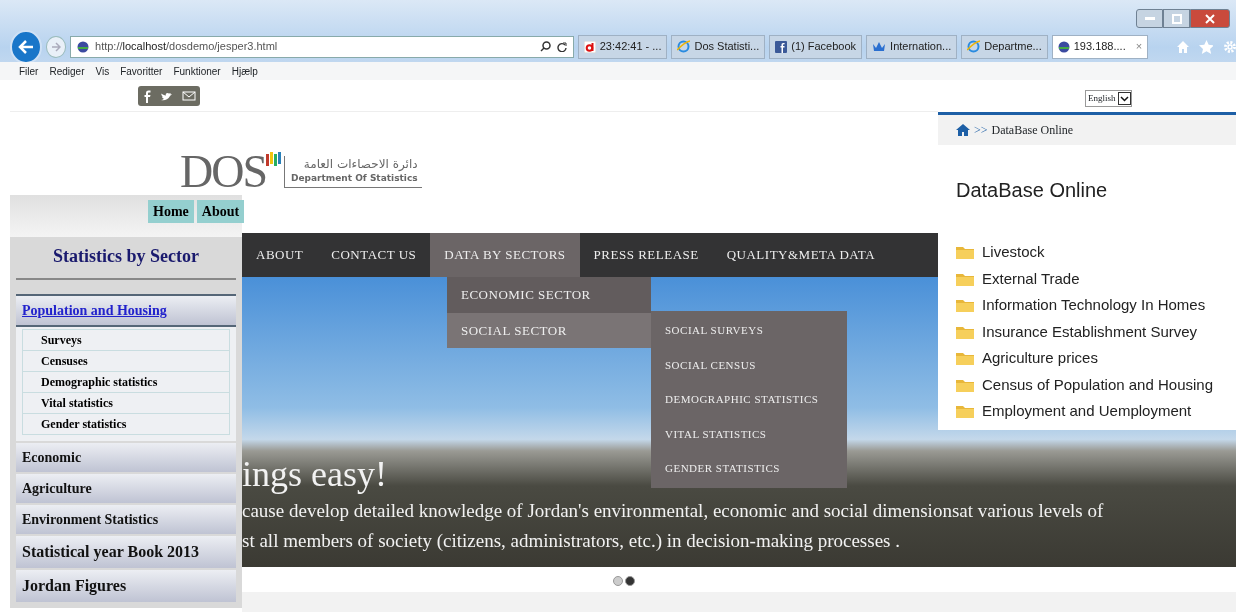  What do you see at coordinates (589, 46) in the screenshot?
I see `letter-icon` at bounding box center [589, 46].